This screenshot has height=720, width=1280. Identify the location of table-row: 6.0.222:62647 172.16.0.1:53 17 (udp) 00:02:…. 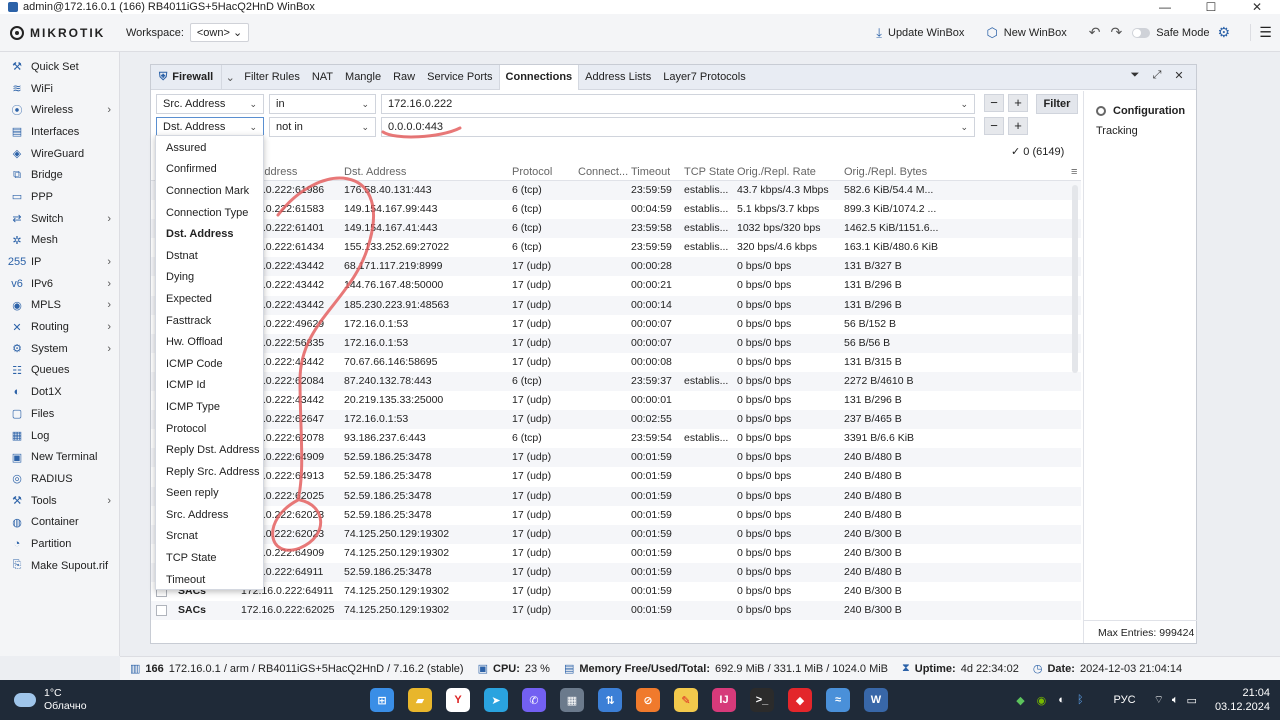
(616, 420).